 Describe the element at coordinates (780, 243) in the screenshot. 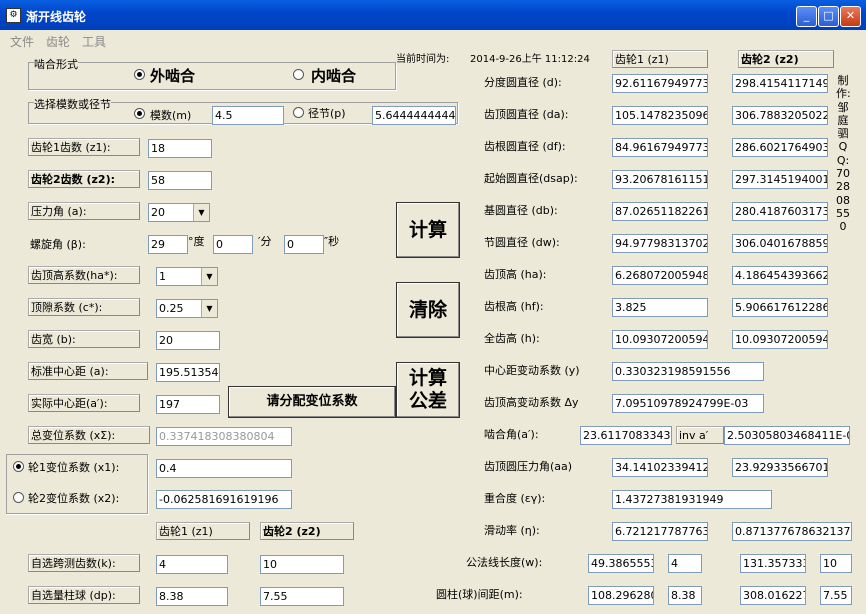

I see `working-dia-g2: 306.04016788595` at that location.